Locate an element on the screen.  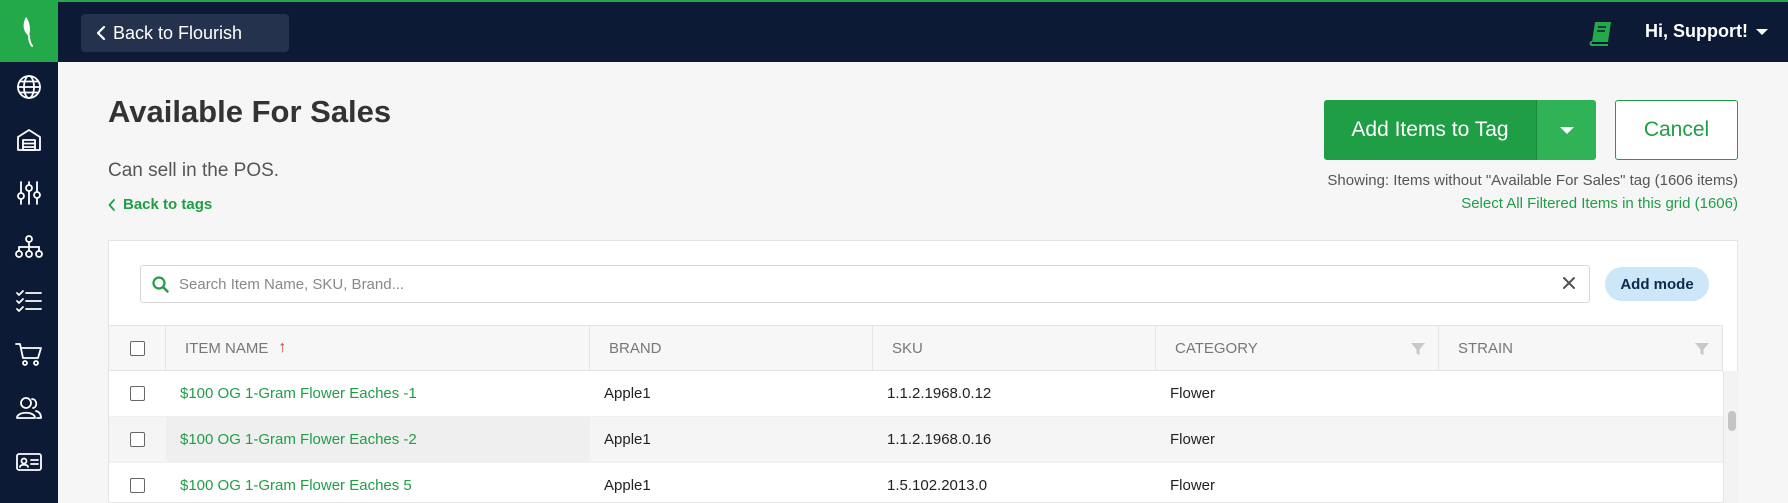
grid-scrollbar is located at coordinates (1731, 437).